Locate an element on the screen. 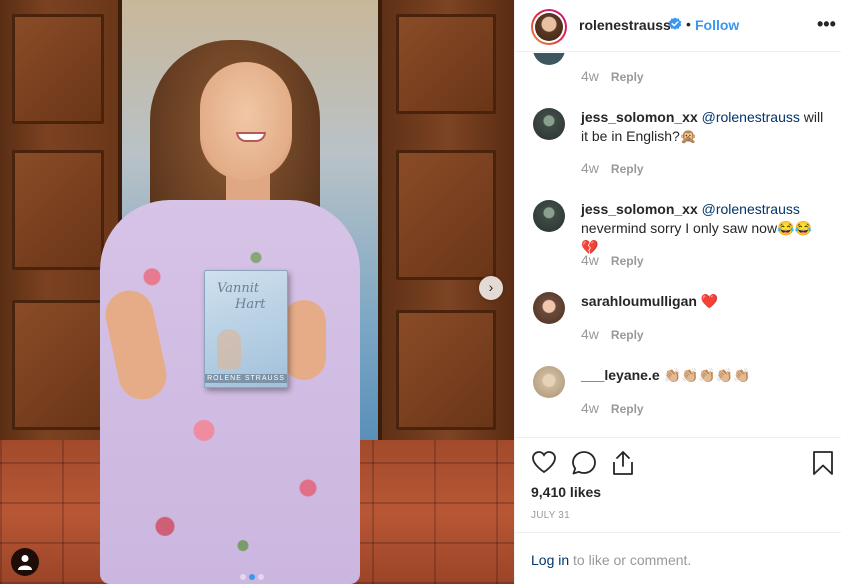  carousel-dot-active is located at coordinates (252, 577).